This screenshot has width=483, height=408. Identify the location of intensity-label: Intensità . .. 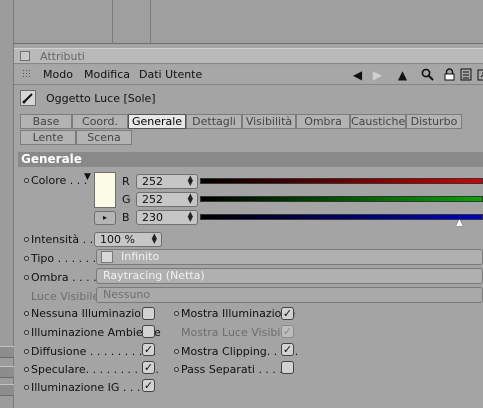
(62, 239).